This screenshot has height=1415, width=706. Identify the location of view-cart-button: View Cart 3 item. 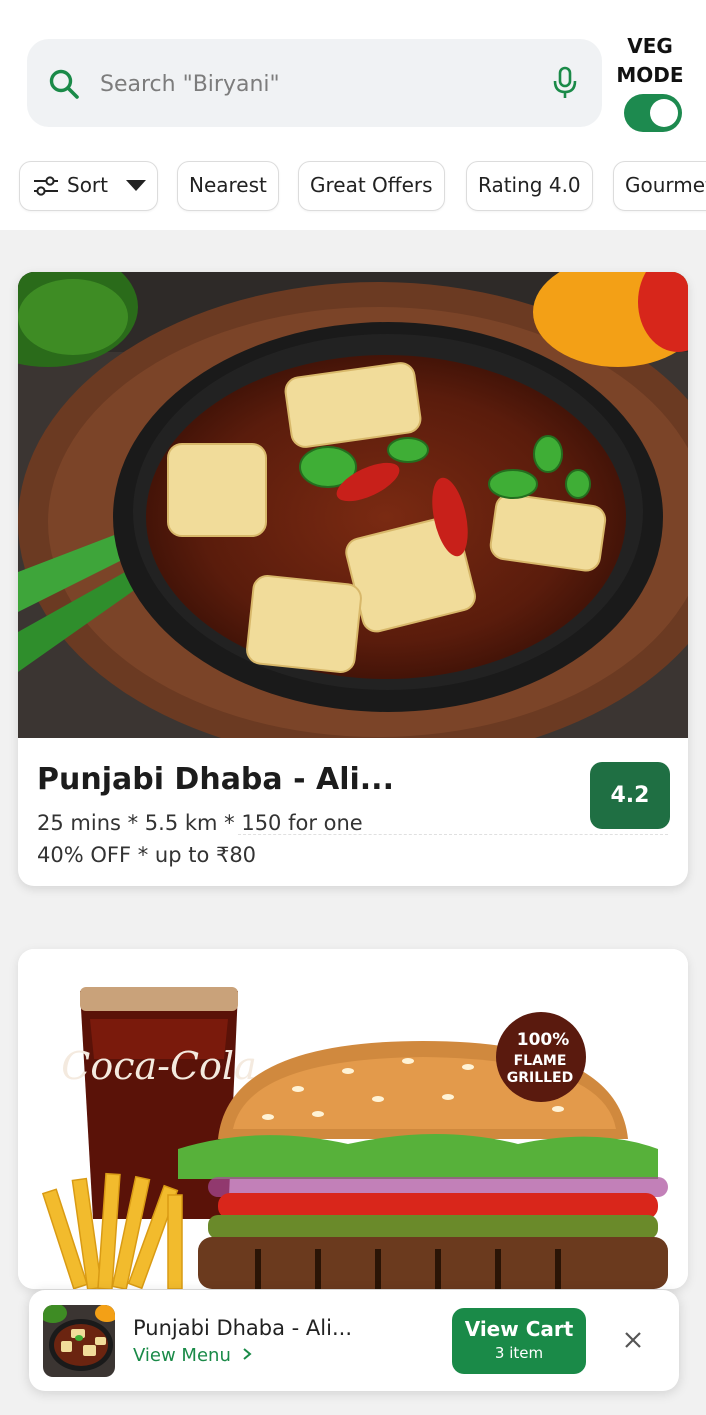
(519, 1341).